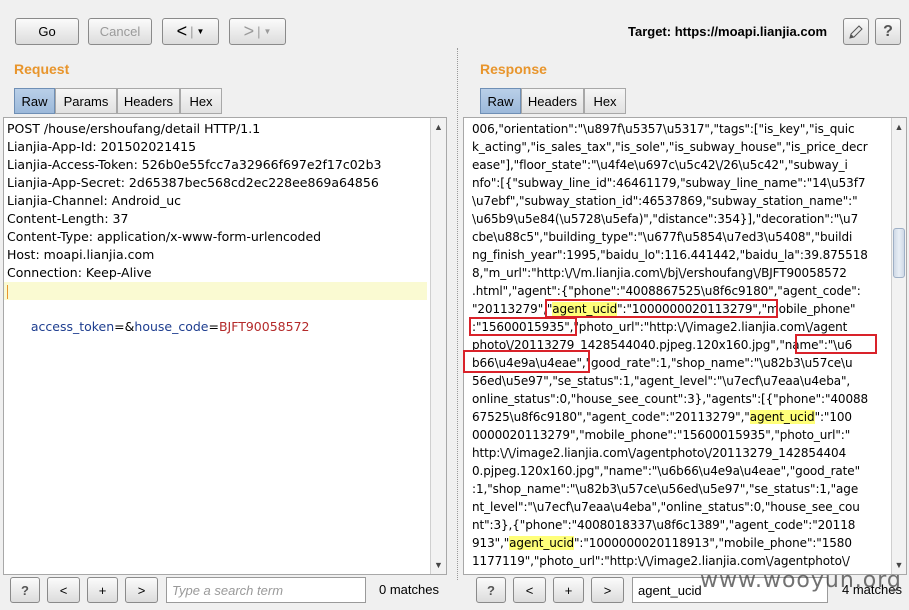 The width and height of the screenshot is (909, 610). Describe the element at coordinates (257, 31) in the screenshot. I see `forward-button: > | ▼` at that location.